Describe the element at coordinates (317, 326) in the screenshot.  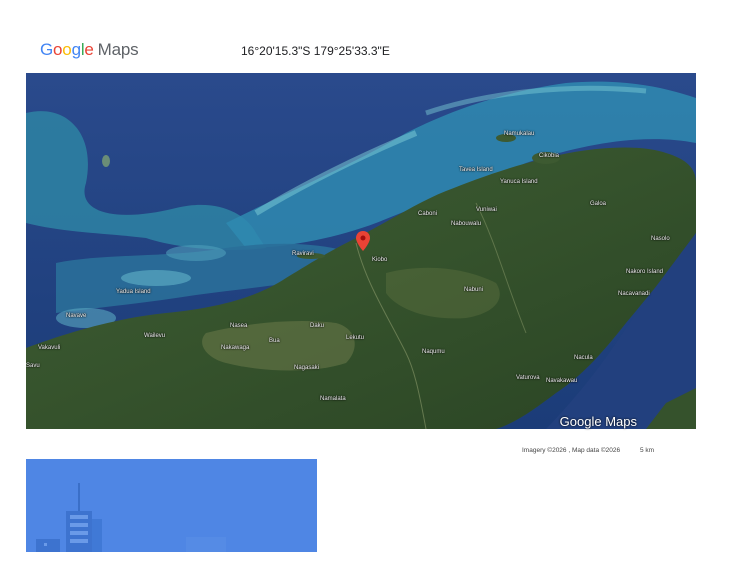
I see `map-place-label: Daku` at that location.